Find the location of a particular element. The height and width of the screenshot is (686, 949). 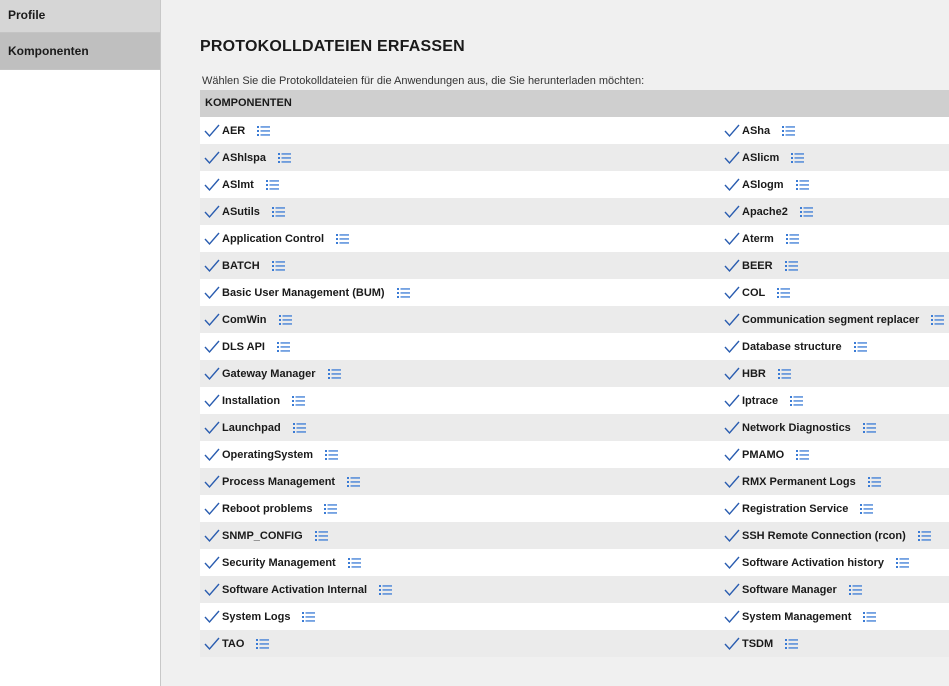

component-label: ASutils is located at coordinates (241, 211).